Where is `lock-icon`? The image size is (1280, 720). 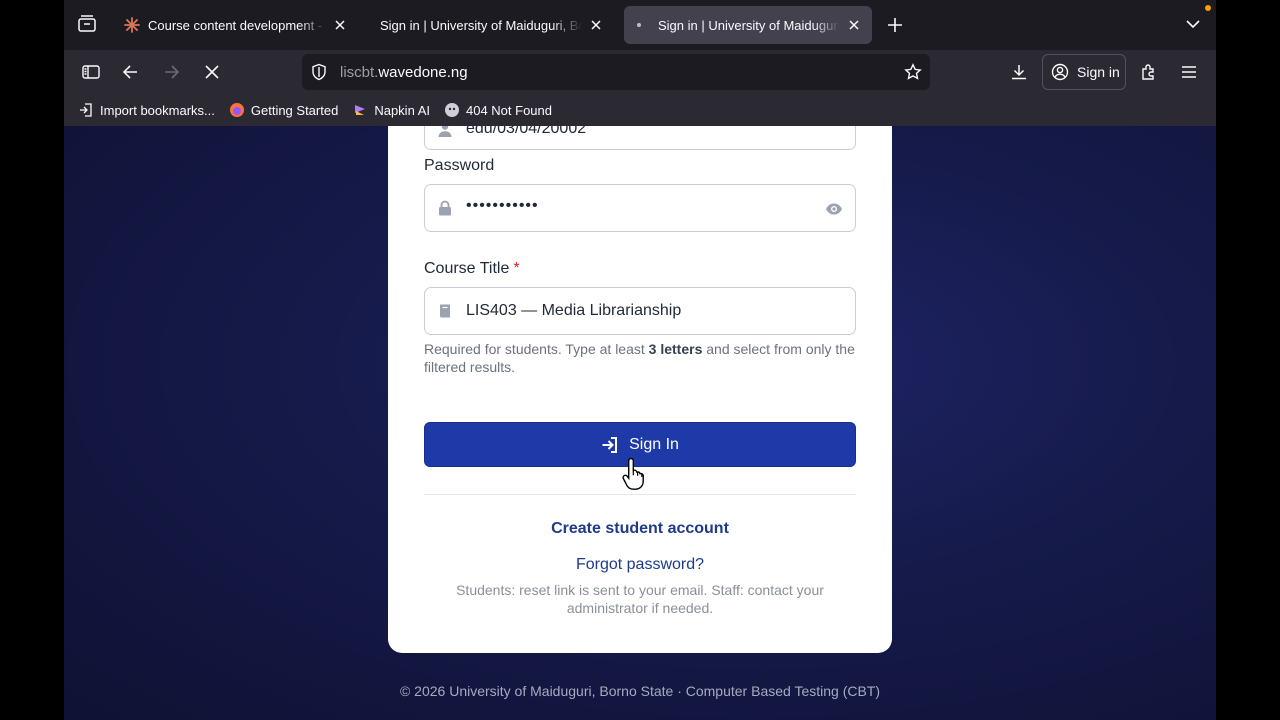
lock-icon is located at coordinates (445, 208).